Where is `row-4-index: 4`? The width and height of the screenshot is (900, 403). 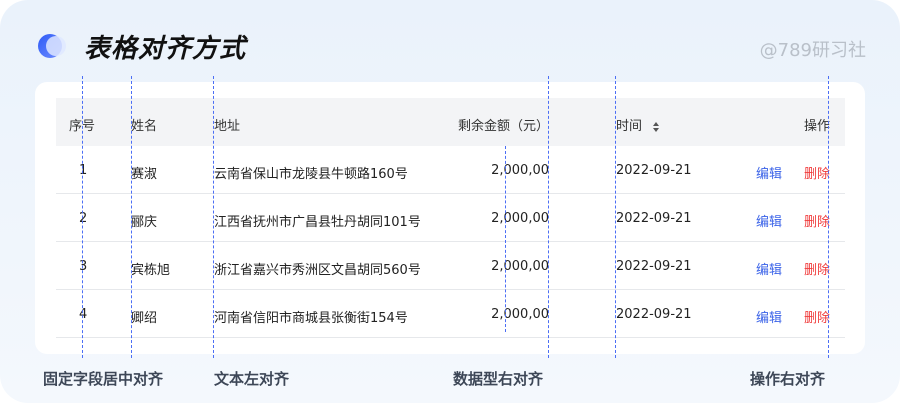 row-4-index: 4 is located at coordinates (83, 314).